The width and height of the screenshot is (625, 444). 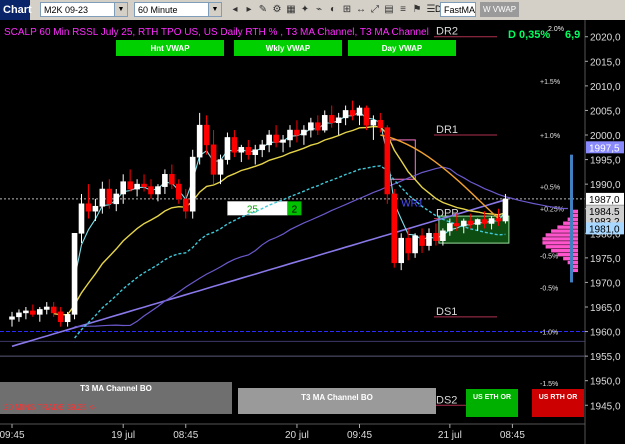 What do you see at coordinates (605, 87) in the screenshot?
I see `axis-label: 2010,0` at bounding box center [605, 87].